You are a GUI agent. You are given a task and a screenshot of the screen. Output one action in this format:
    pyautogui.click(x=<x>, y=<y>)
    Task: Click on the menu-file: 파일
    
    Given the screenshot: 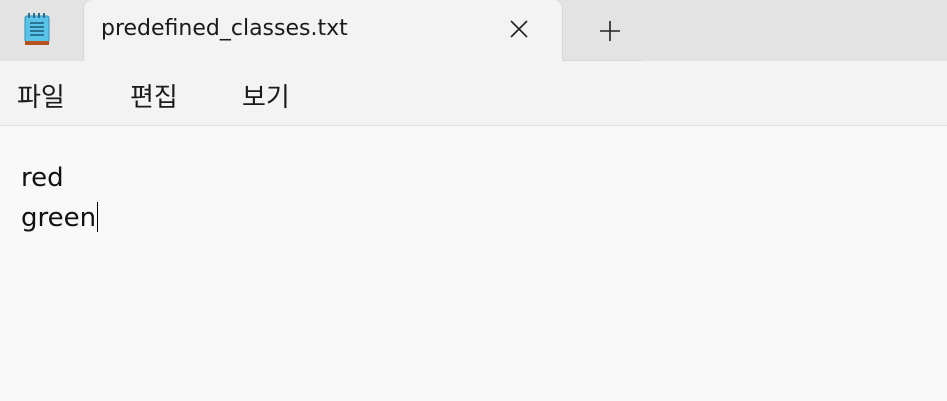 What is the action you would take?
    pyautogui.click(x=41, y=95)
    